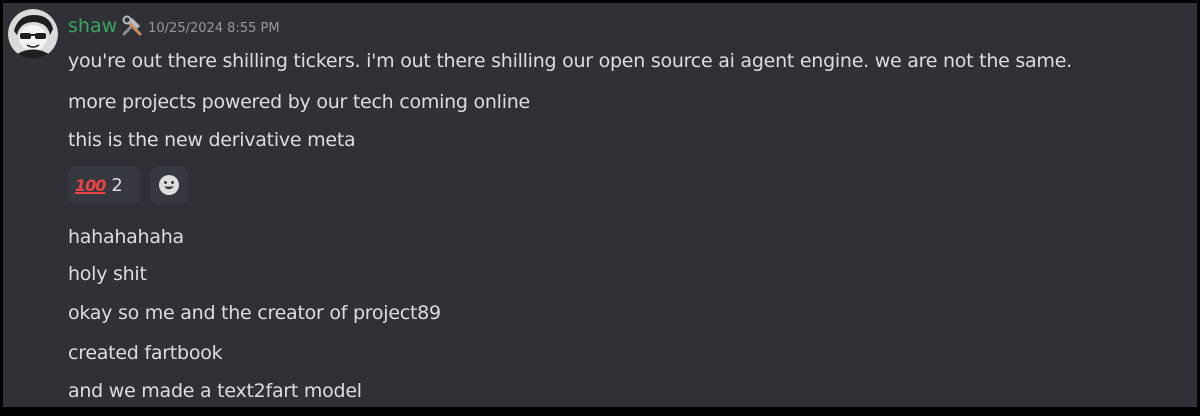  I want to click on hundred-points-icon: 100, so click(90, 185).